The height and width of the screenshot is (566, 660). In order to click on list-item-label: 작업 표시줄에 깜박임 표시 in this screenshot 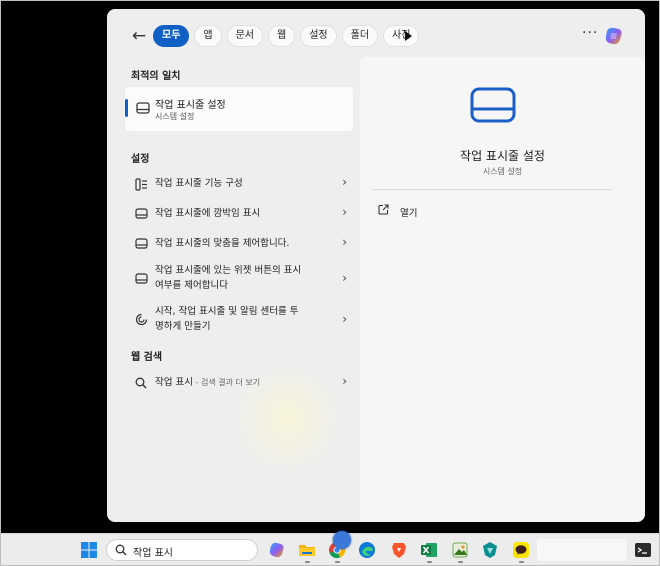, I will do `click(208, 213)`.